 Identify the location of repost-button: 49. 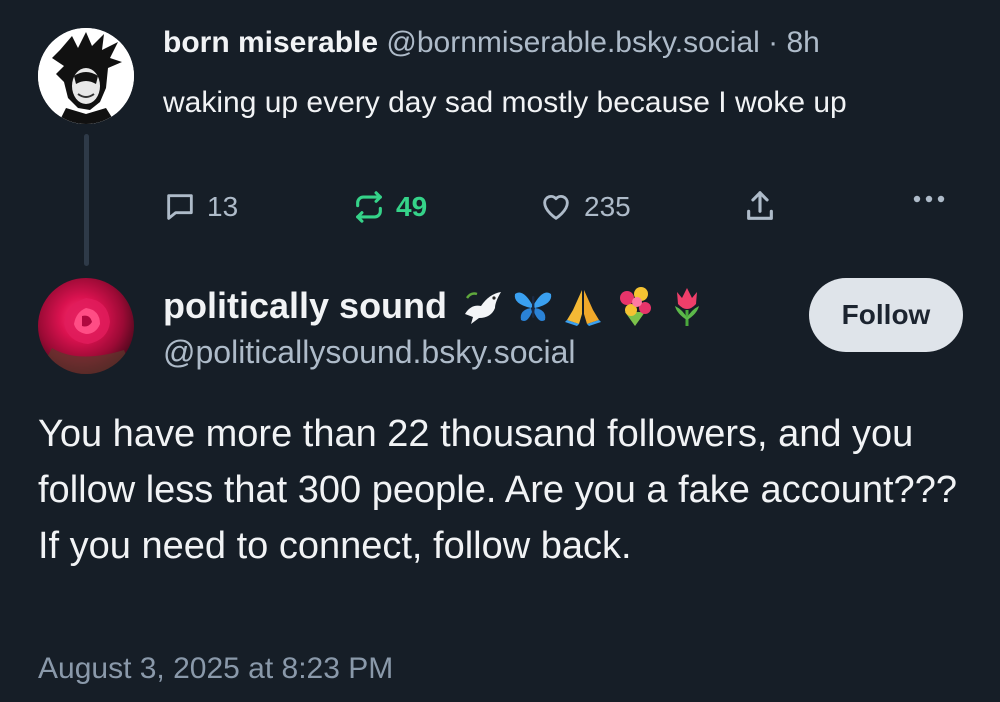
(389, 207).